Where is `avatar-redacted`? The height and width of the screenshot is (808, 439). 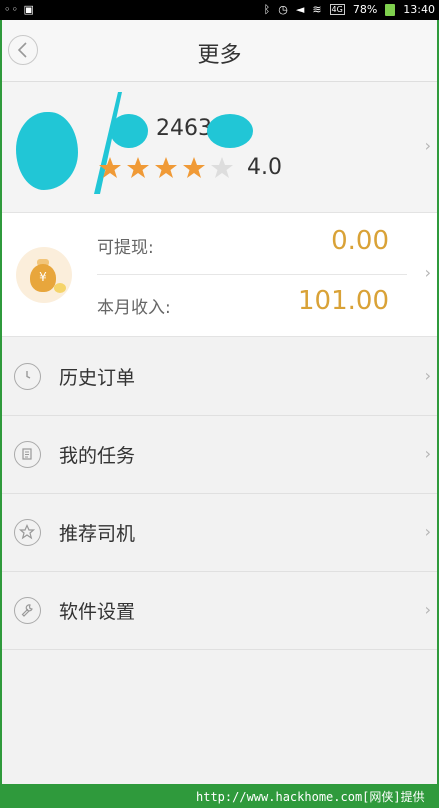 avatar-redacted is located at coordinates (47, 151).